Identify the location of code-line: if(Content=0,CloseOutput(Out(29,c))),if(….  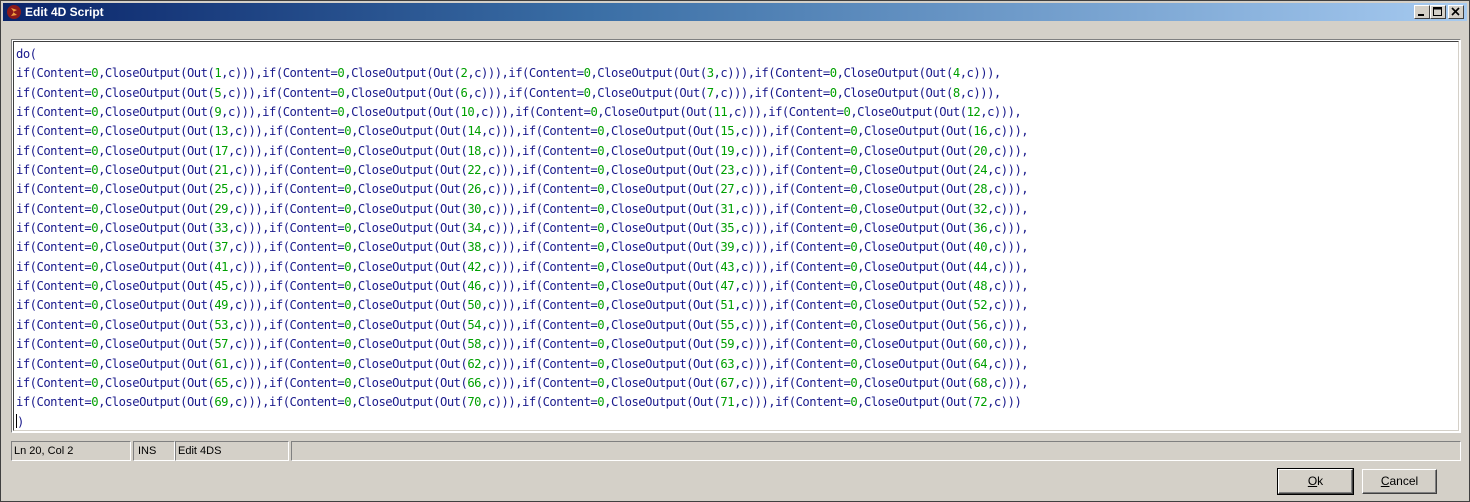
(522, 208).